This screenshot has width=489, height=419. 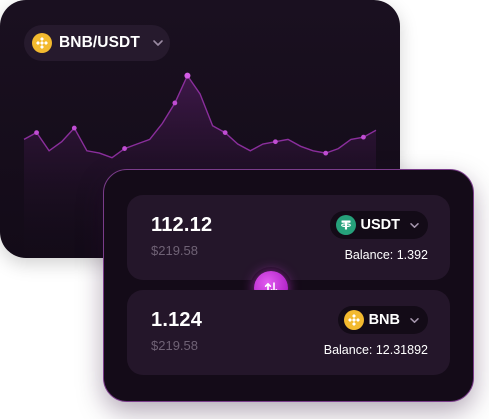 I want to click on swap-from-panel: 112.12 $219.58 USDT Balance: 1.392, so click(x=288, y=237).